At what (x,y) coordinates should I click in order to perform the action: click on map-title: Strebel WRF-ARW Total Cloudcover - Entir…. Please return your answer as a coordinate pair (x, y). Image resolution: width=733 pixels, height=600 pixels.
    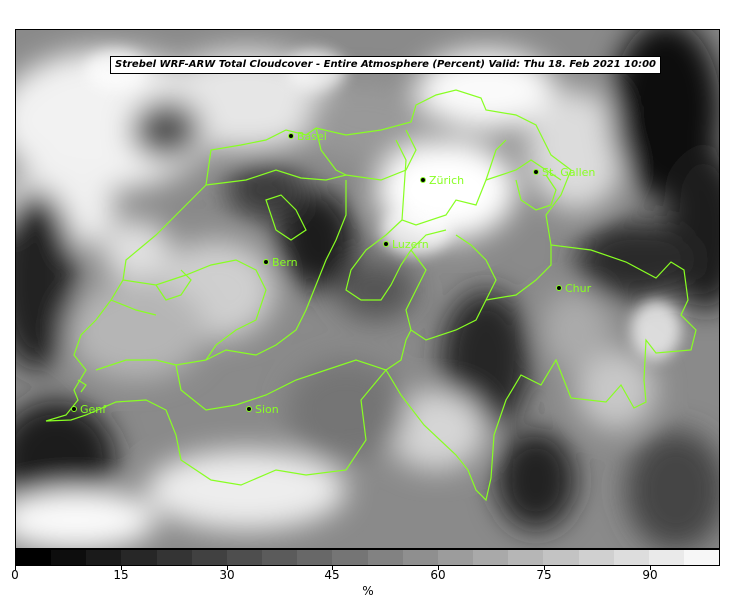
    Looking at the image, I should click on (386, 65).